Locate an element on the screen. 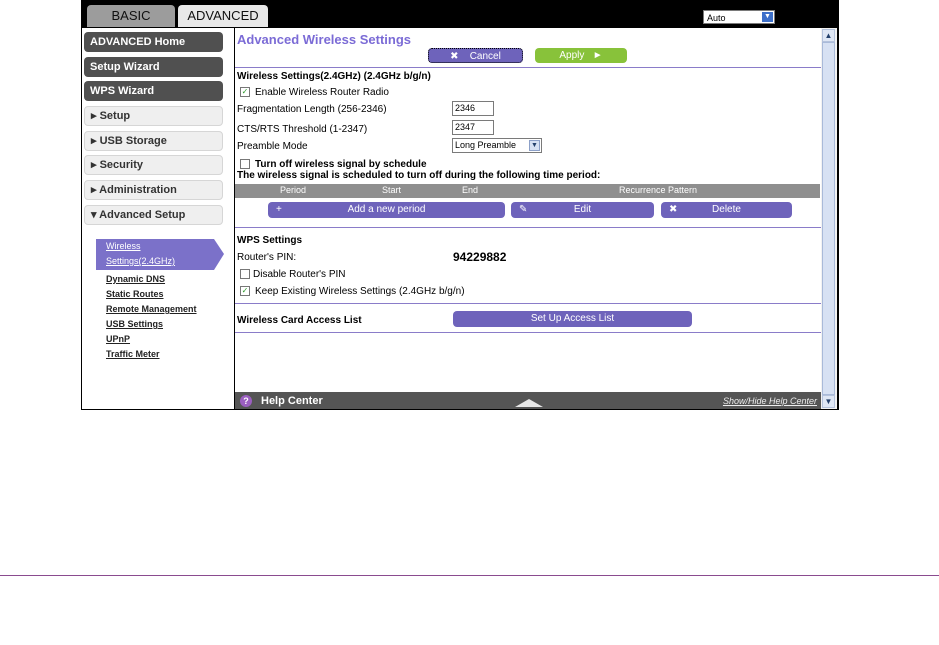  sidebar-item-label: Advanced Setup is located at coordinates (142, 215).